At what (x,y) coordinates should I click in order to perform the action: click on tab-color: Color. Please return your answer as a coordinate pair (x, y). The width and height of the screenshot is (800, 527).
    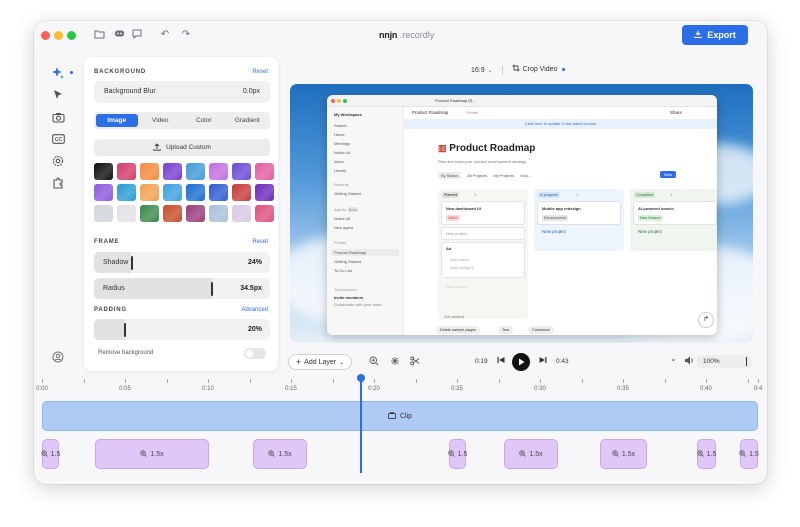
    Looking at the image, I should click on (204, 120).